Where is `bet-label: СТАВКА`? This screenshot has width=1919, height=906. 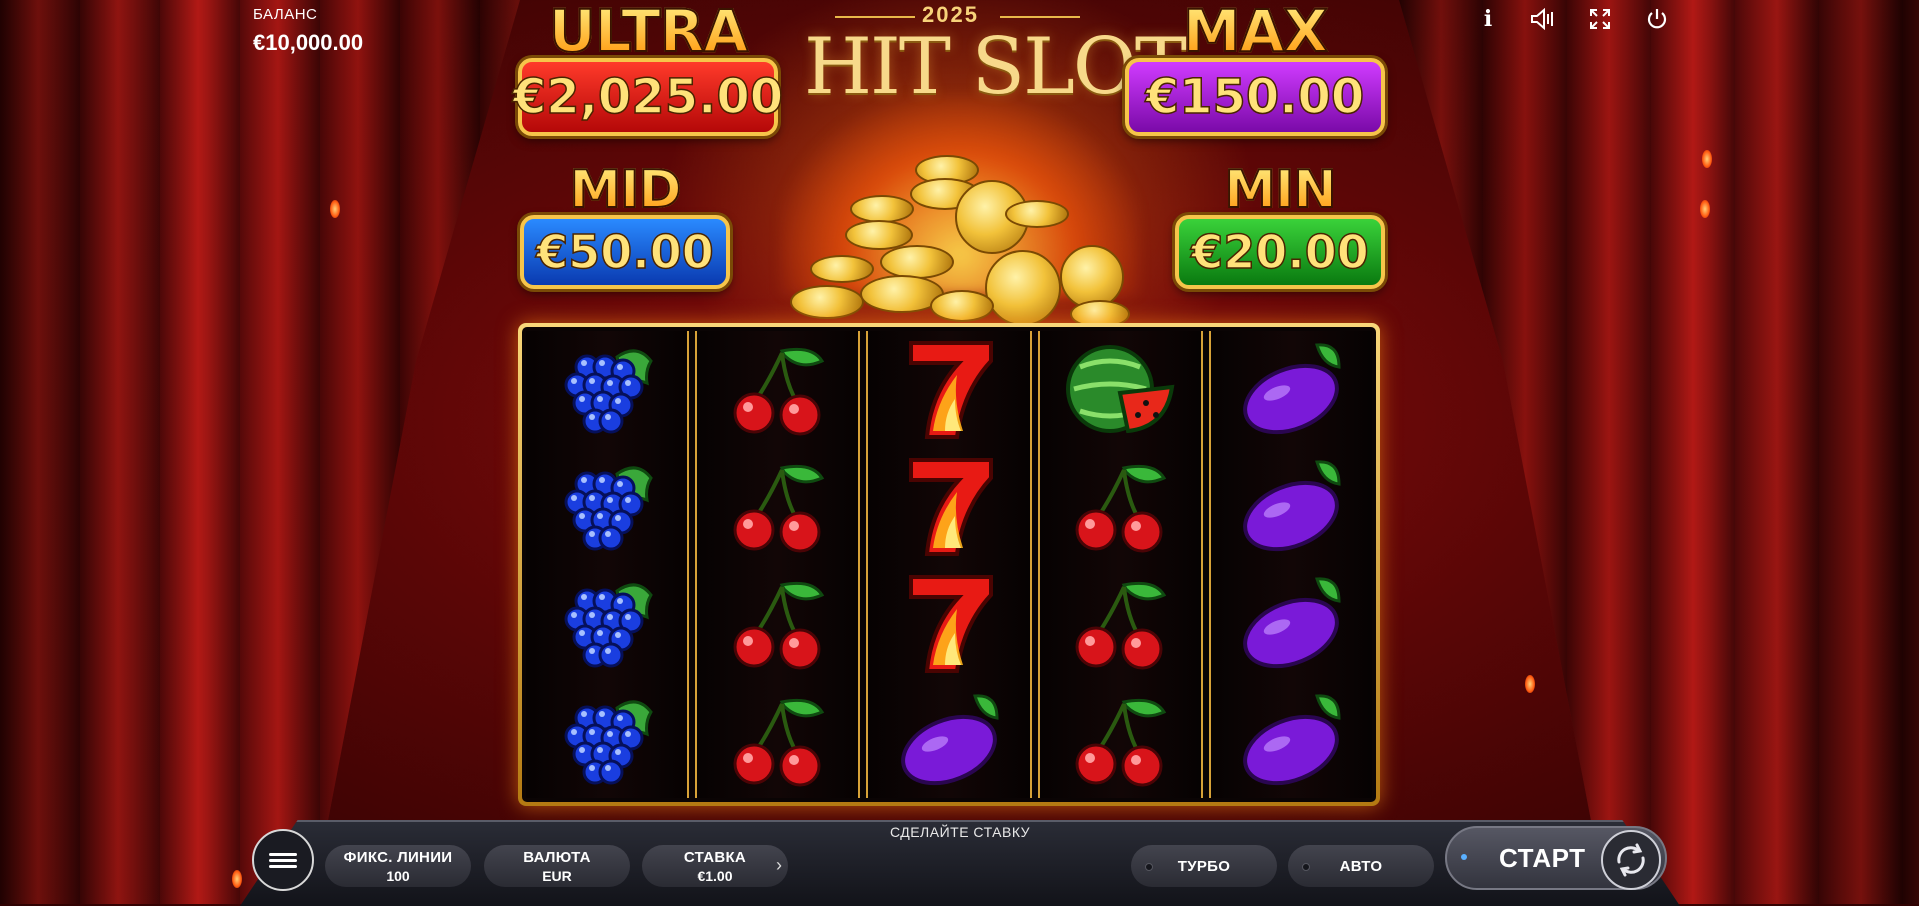 bet-label: СТАВКА is located at coordinates (715, 857).